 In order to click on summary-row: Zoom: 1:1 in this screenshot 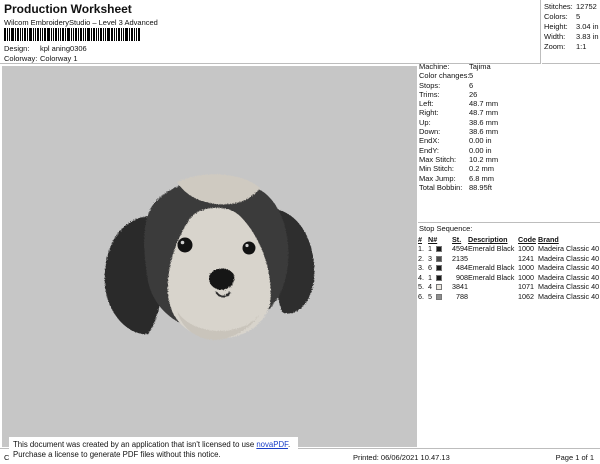, I will do `click(565, 46)`.